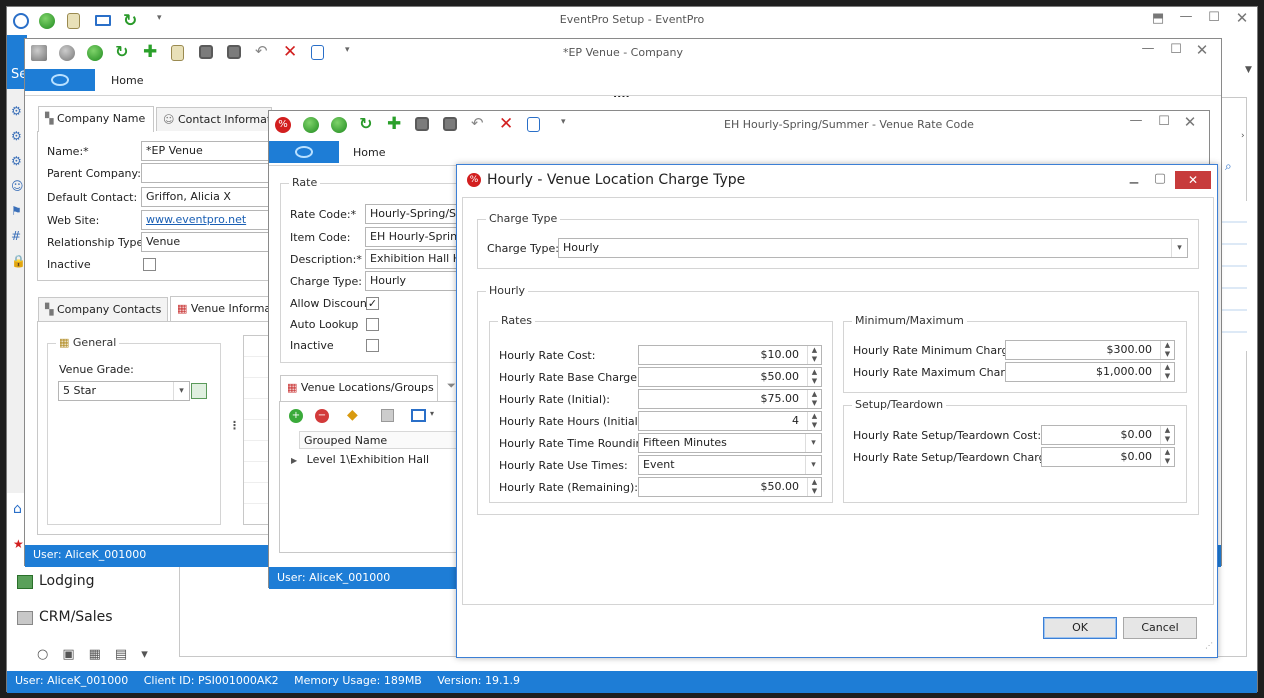  What do you see at coordinates (88, 342) in the screenshot?
I see `general-group-title: ▦ General` at bounding box center [88, 342].